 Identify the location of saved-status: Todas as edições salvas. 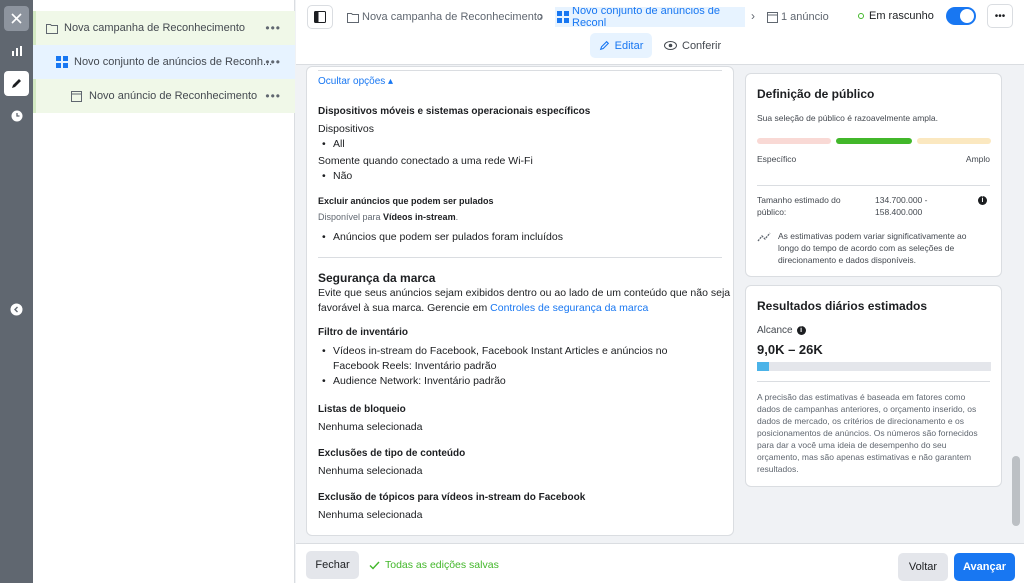
(434, 565).